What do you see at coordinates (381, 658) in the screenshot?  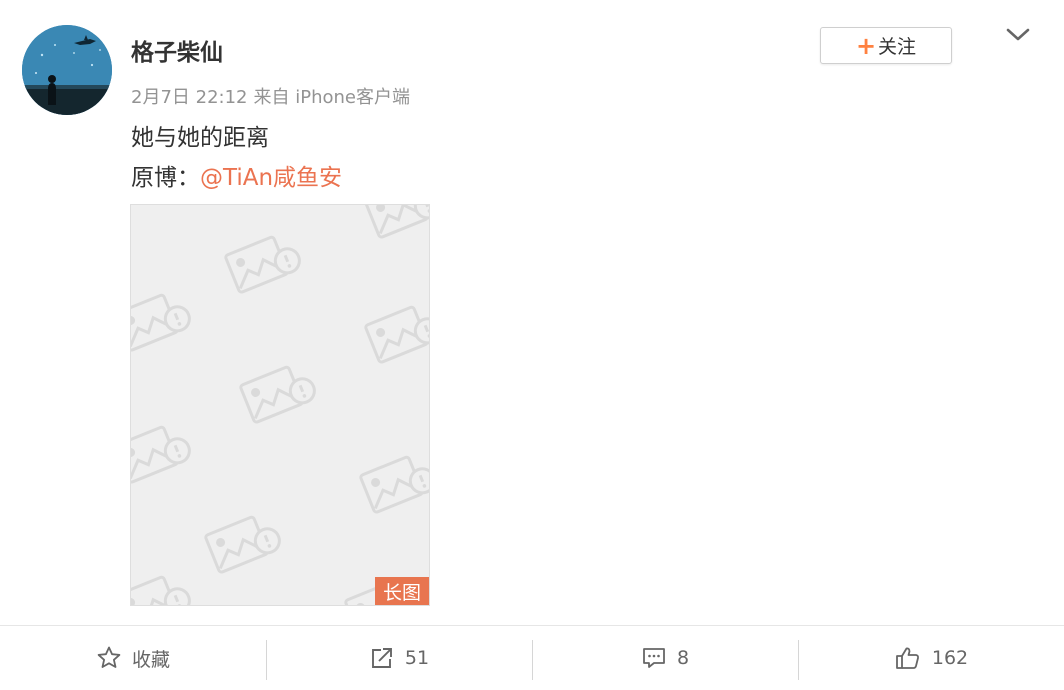 I see `share-icon` at bounding box center [381, 658].